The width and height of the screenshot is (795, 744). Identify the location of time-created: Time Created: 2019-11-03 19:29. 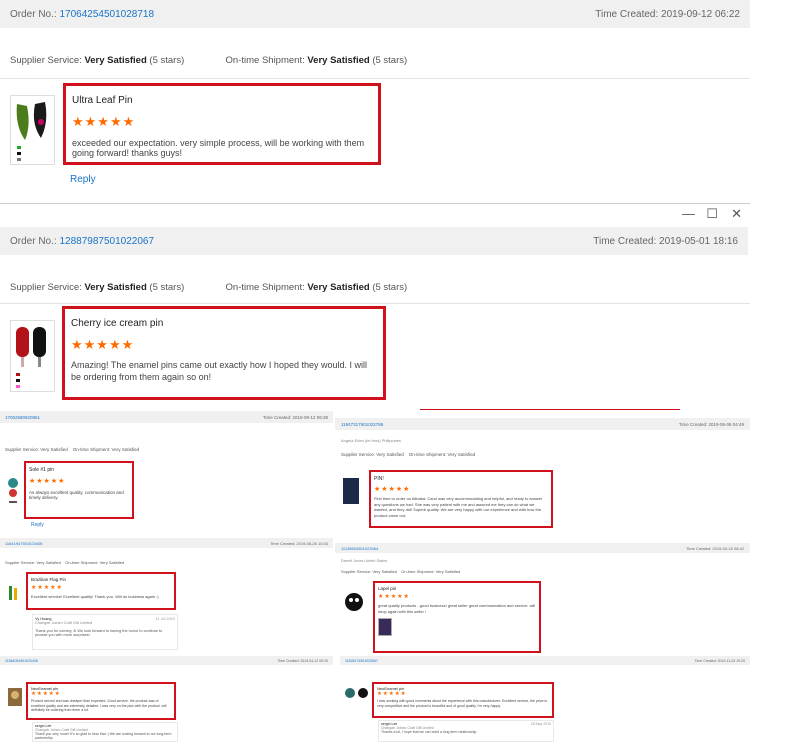
(719, 660).